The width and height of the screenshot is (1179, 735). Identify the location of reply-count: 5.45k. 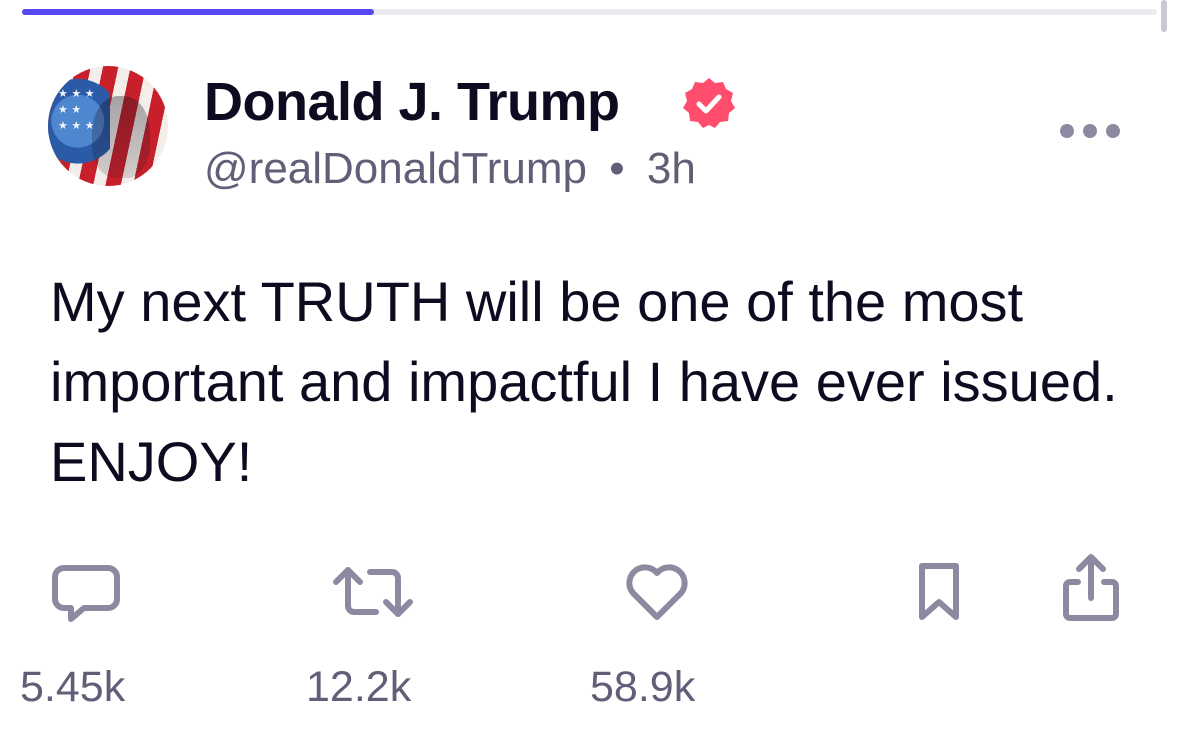
(73, 687).